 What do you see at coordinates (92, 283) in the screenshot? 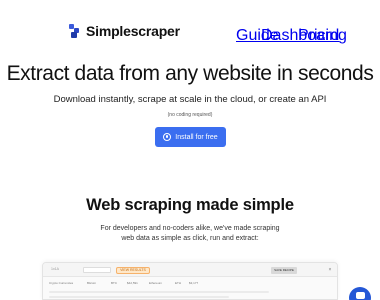
I see `preview-cell: Bitcoin` at bounding box center [92, 283].